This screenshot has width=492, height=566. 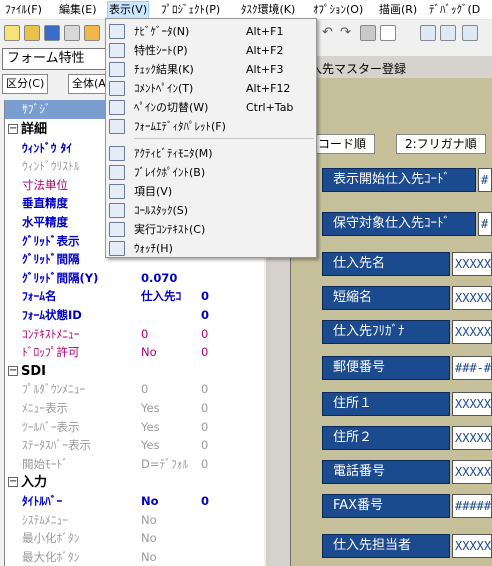 I want to click on layout-icon, so click(x=428, y=33).